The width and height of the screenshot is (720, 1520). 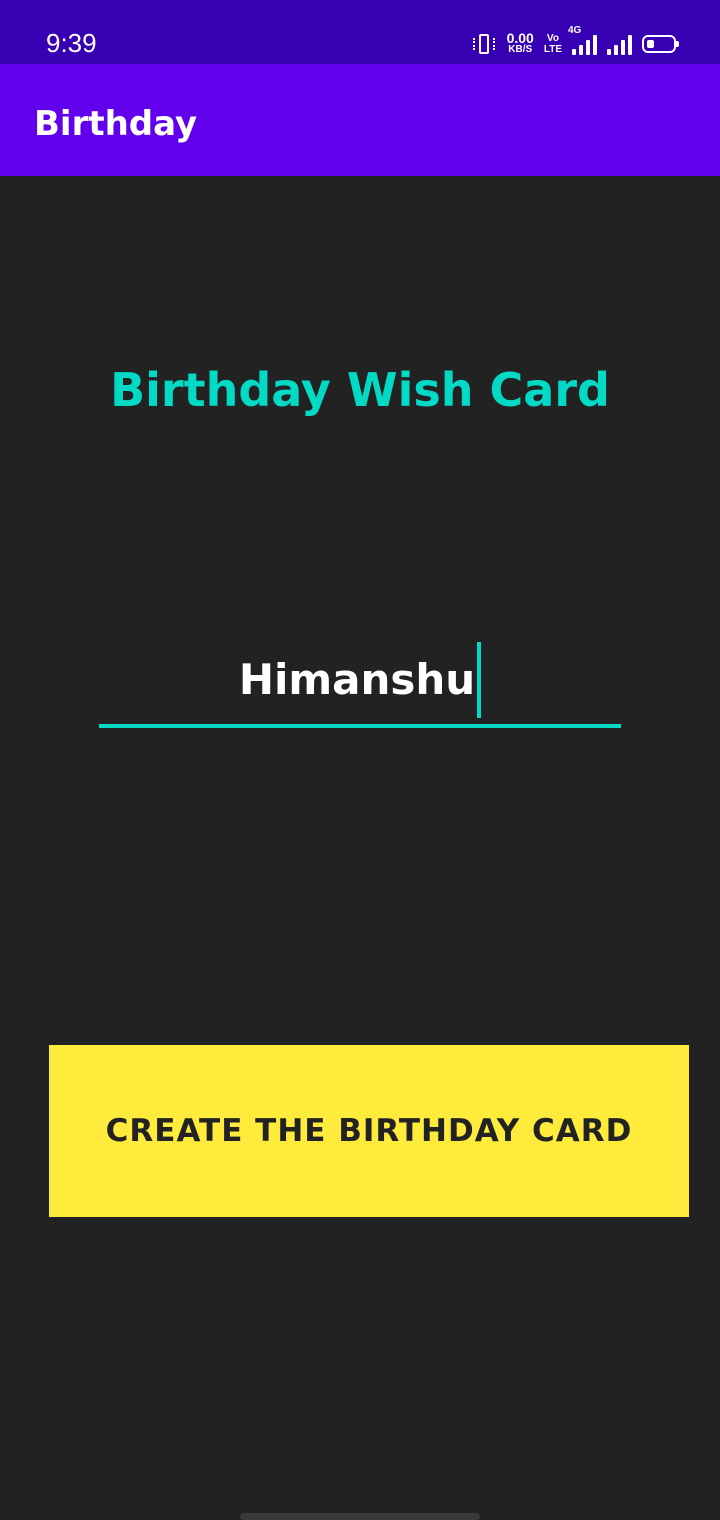 I want to click on network-speed-unit: KB/S, so click(x=520, y=49).